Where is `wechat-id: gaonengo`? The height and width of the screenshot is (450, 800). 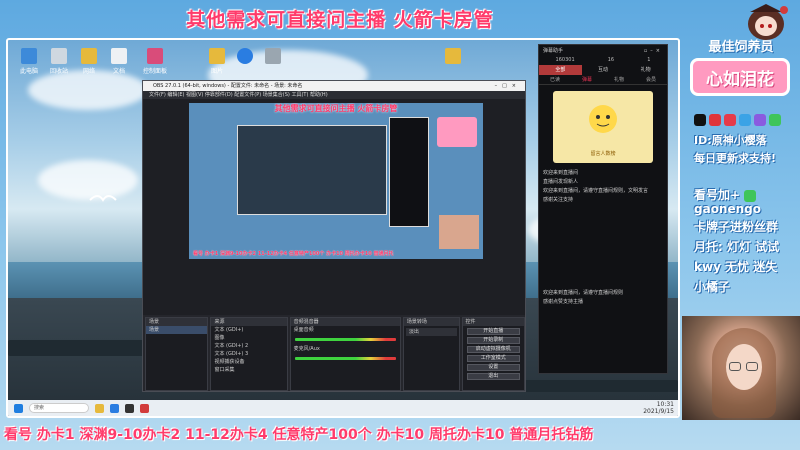 wechat-id: gaonengo is located at coordinates (727, 209).